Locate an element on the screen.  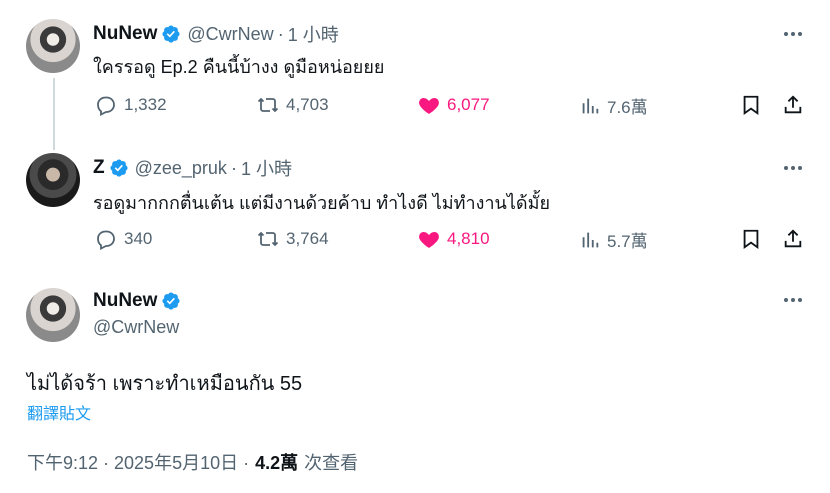
views-count: 7.6萬 is located at coordinates (627, 107).